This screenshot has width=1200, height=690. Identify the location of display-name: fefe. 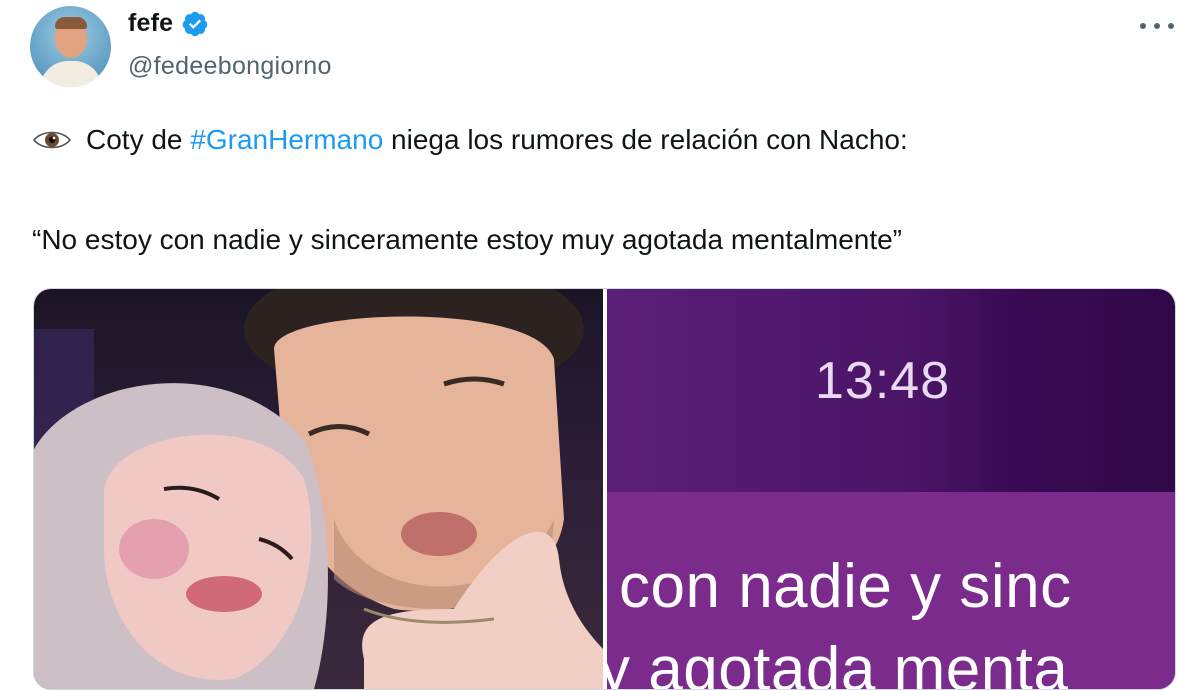
(150, 23).